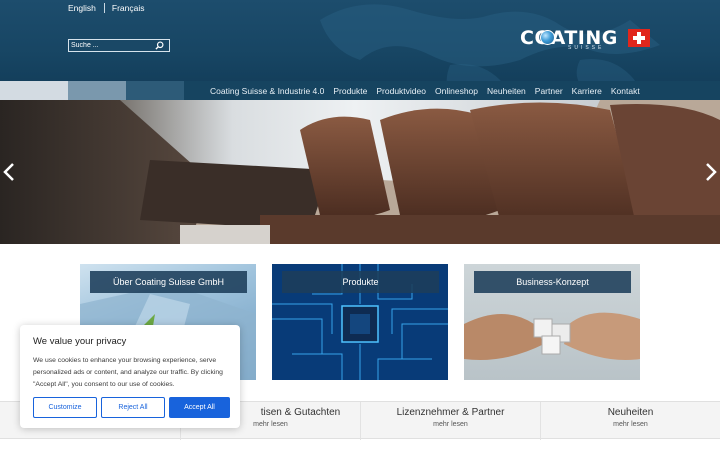  I want to click on lang-separator, so click(104, 8).